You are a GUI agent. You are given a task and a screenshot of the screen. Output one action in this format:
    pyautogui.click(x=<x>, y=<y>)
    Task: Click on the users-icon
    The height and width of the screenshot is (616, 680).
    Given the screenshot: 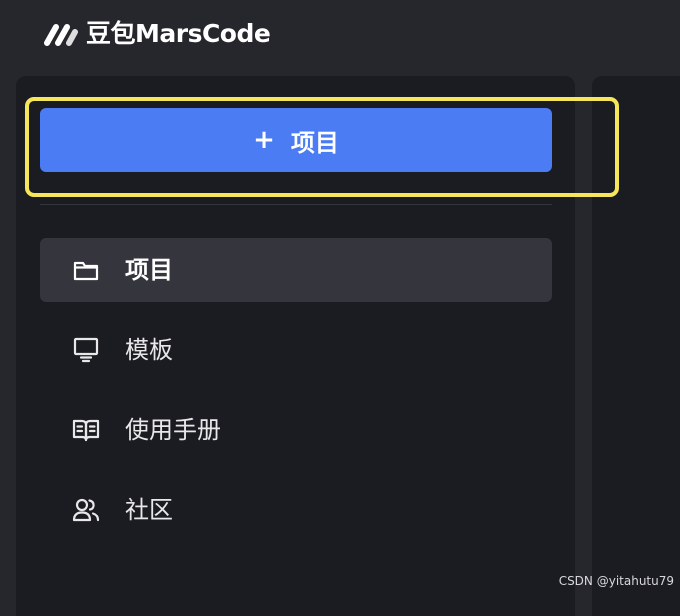 What is the action you would take?
    pyautogui.click(x=86, y=510)
    